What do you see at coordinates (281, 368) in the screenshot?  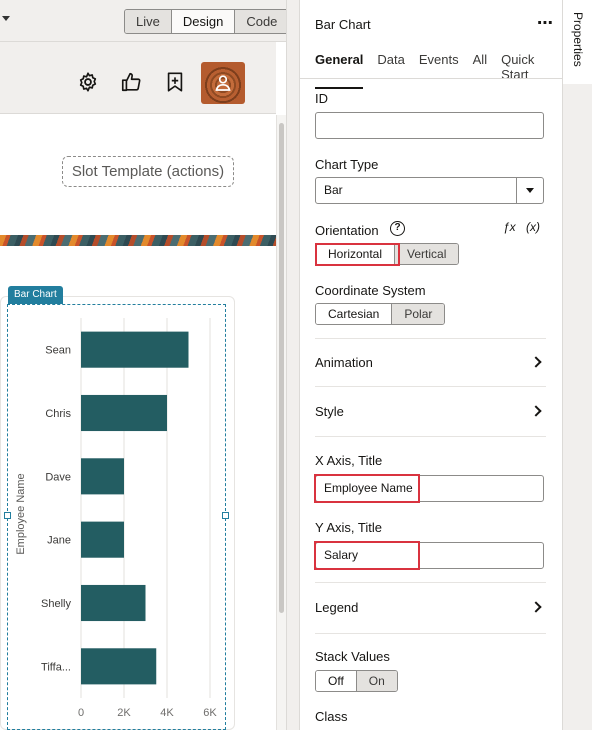 I see `scrollbar-thumb` at bounding box center [281, 368].